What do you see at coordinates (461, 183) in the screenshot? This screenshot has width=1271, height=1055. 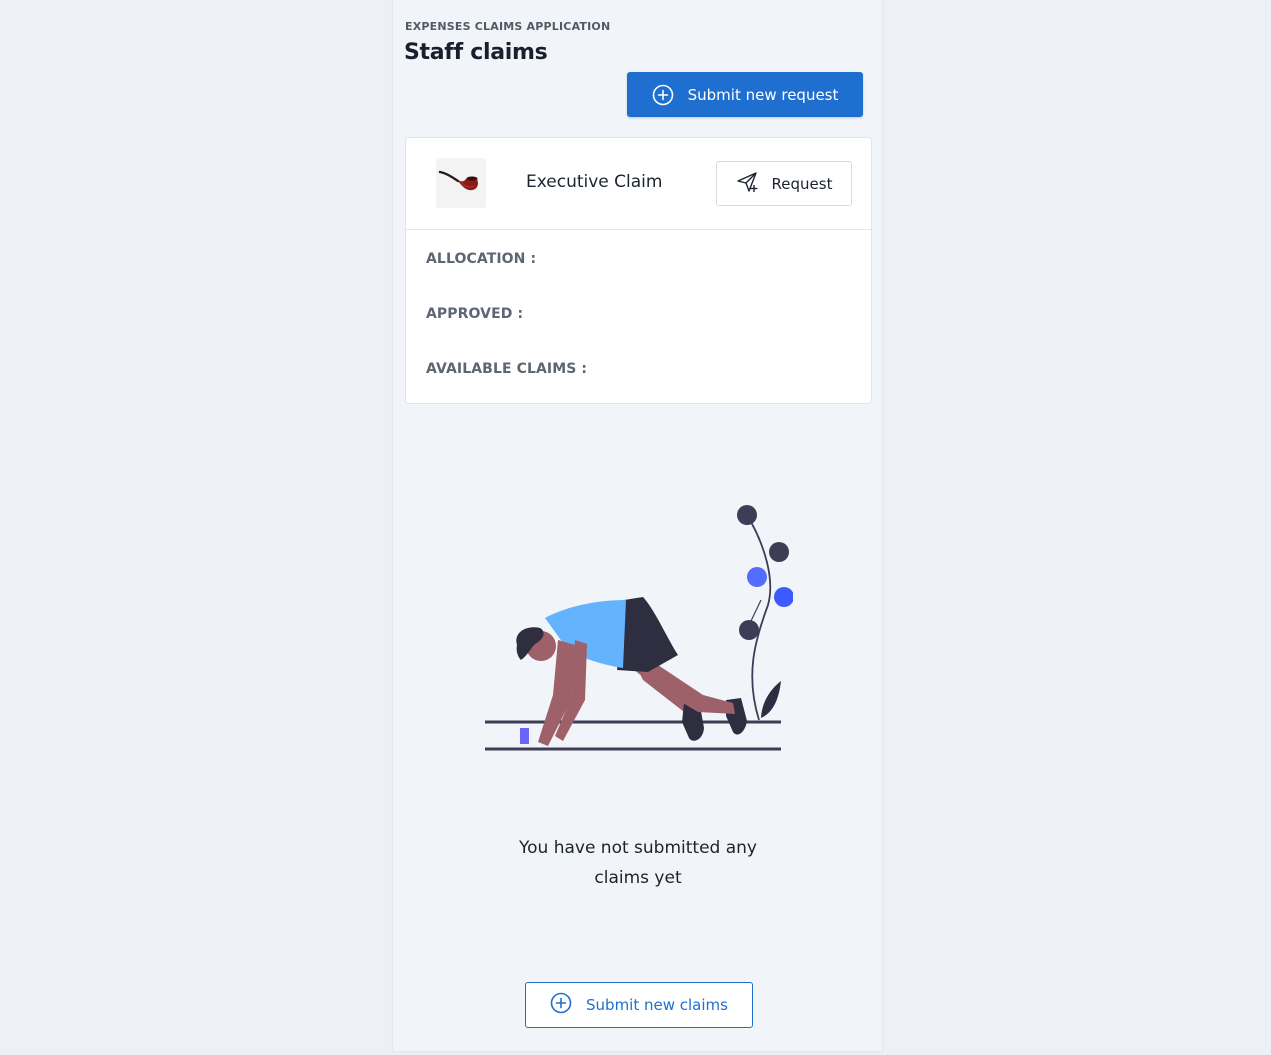 I see `pipe-icon` at bounding box center [461, 183].